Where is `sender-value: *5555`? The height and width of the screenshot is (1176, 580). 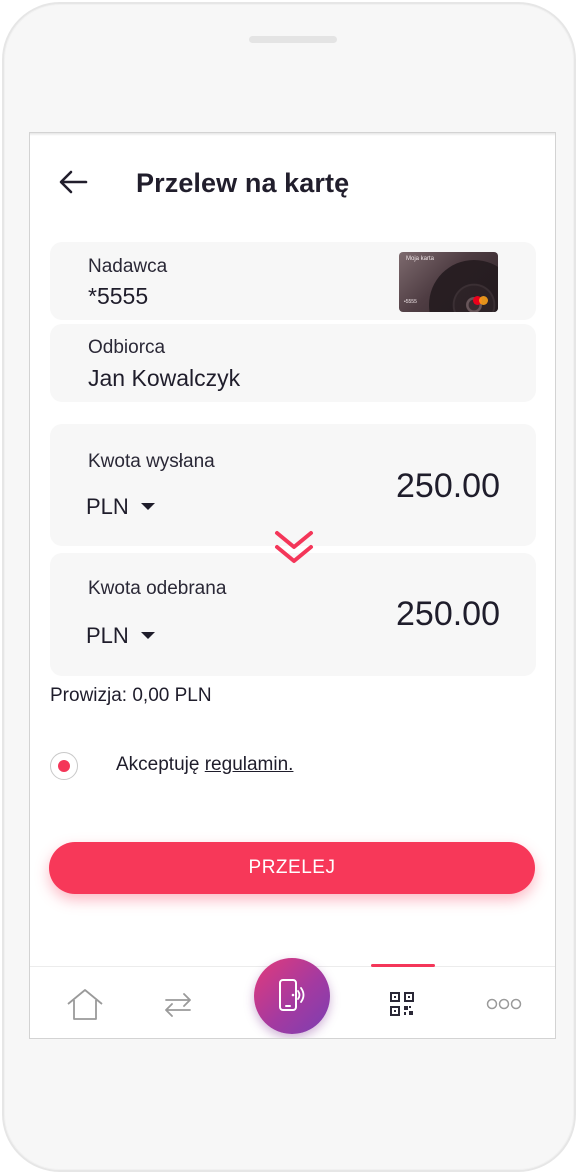 sender-value: *5555 is located at coordinates (118, 296).